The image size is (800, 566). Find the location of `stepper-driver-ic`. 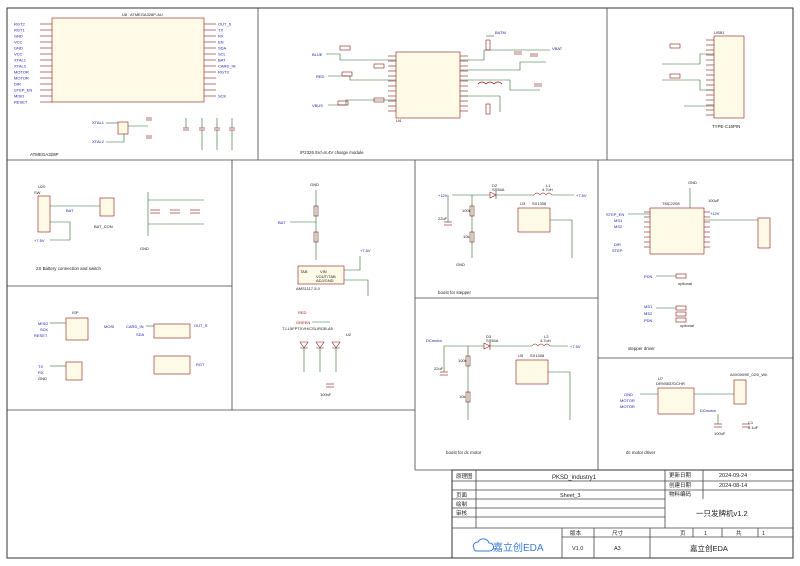

stepper-driver-ic is located at coordinates (677, 231).